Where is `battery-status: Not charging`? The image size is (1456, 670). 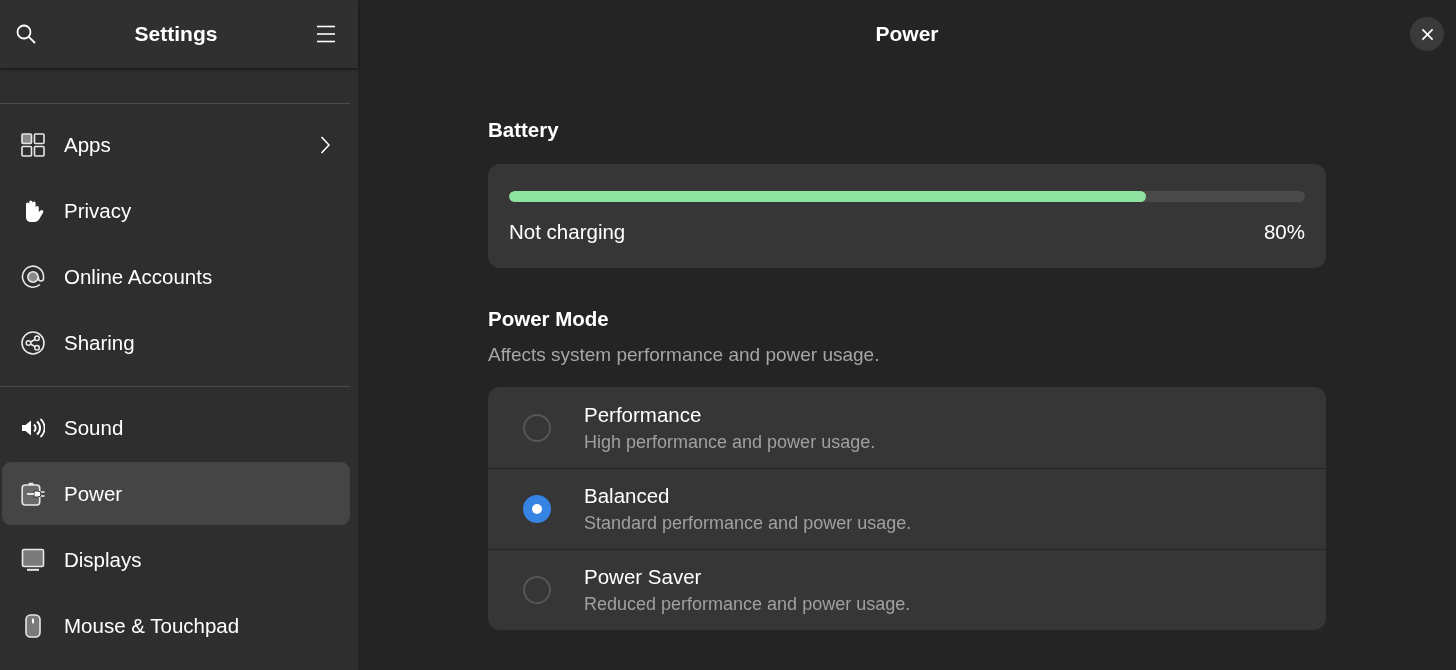
battery-status: Not charging is located at coordinates (567, 232).